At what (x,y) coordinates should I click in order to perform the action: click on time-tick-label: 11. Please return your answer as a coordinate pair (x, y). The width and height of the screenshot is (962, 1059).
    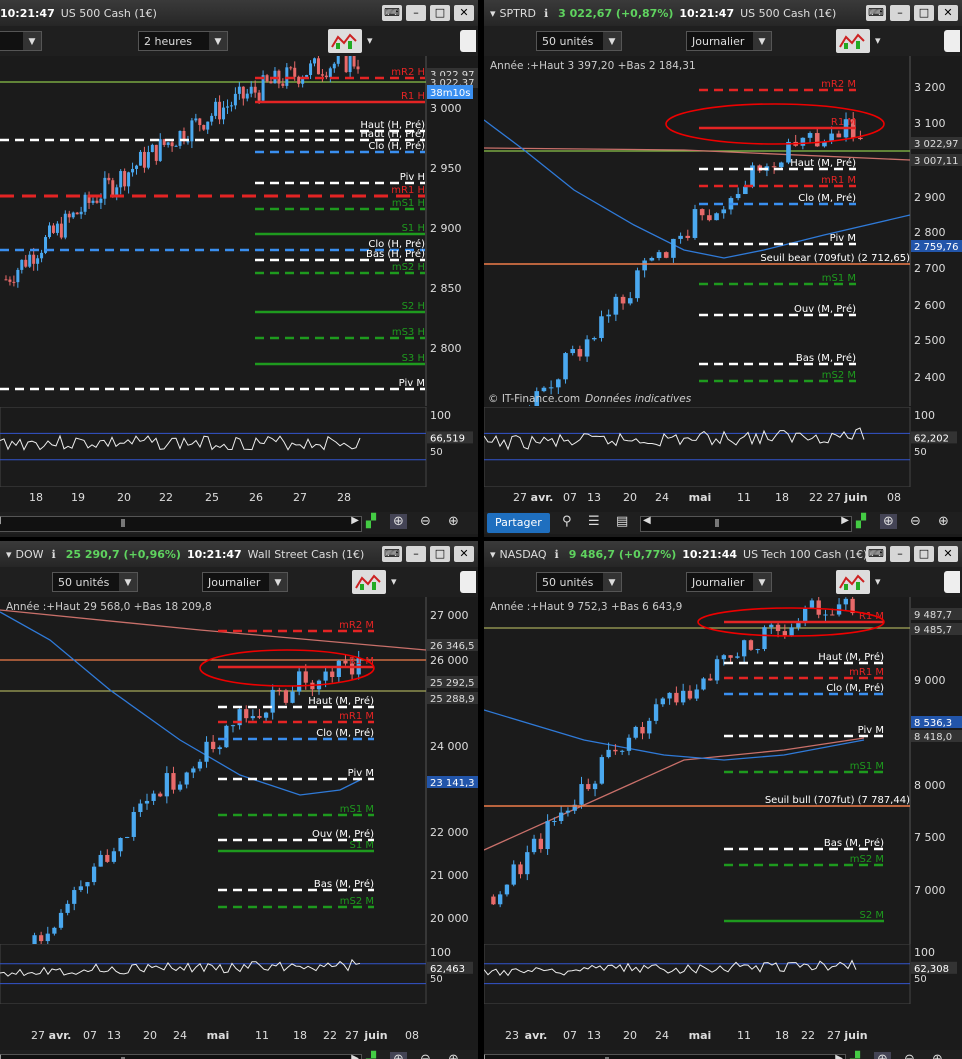
    Looking at the image, I should click on (262, 1035).